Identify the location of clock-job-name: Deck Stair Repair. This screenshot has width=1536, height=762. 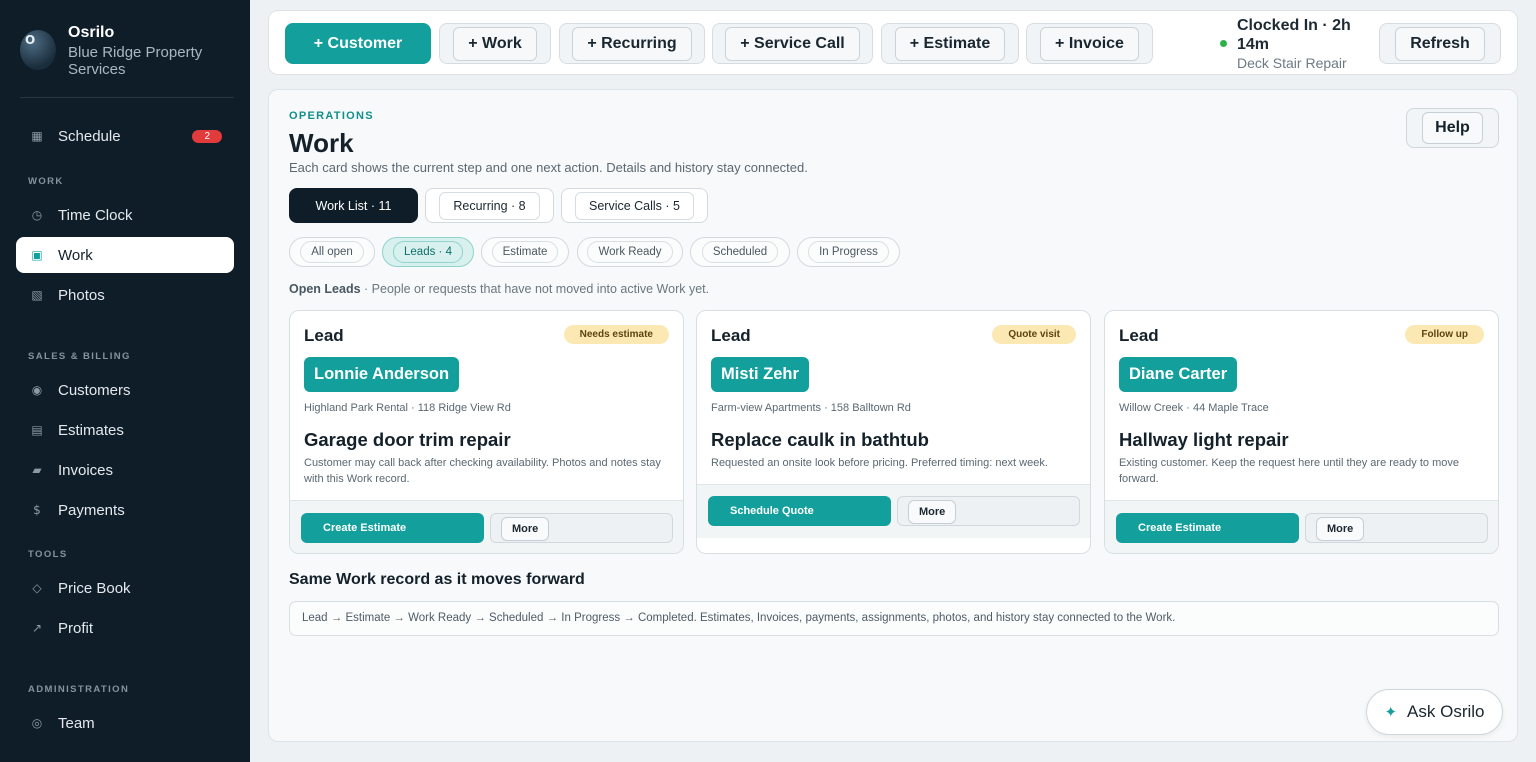
(1292, 63).